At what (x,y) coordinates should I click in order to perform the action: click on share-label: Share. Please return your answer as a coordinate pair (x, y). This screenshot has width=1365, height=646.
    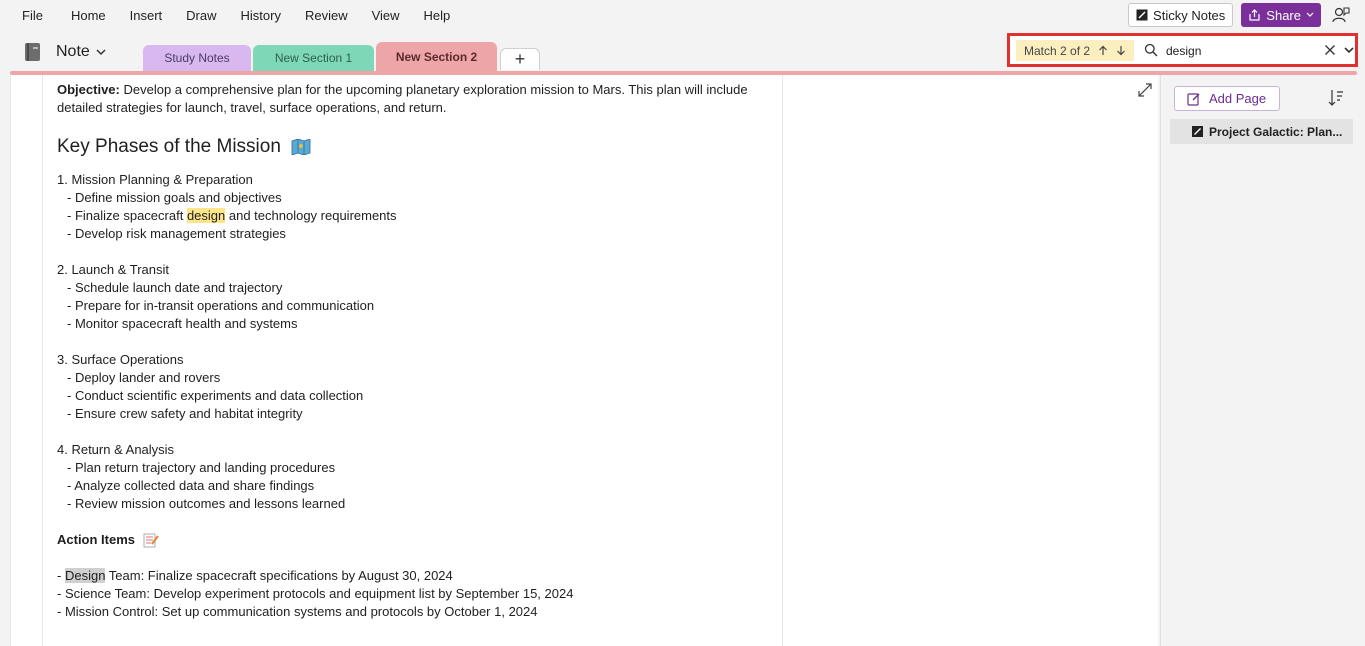
    Looking at the image, I should click on (1283, 15).